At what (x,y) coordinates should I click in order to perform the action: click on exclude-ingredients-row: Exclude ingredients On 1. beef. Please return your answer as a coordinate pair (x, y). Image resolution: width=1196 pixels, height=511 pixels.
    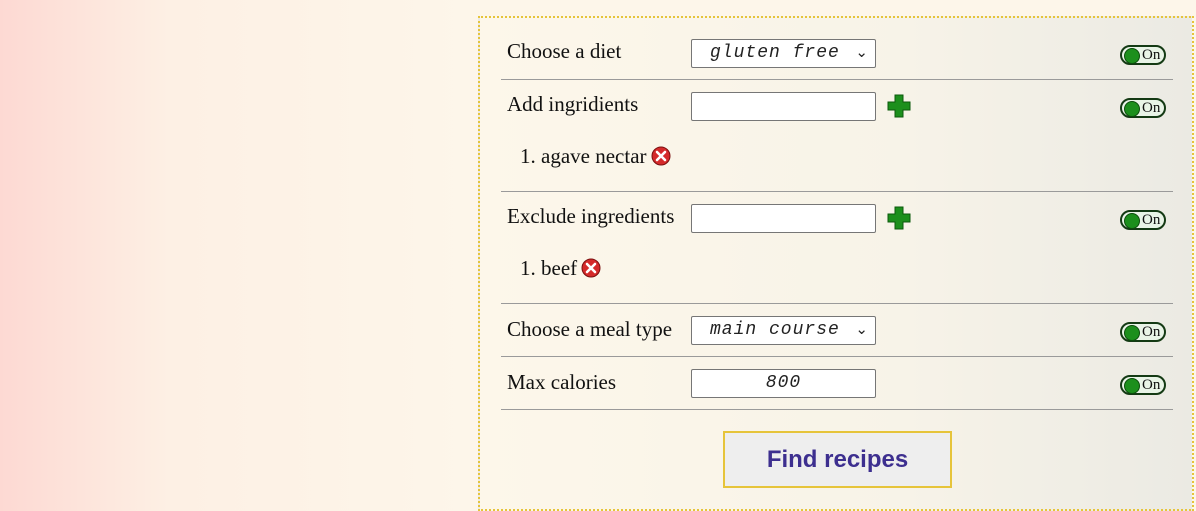
    Looking at the image, I should click on (837, 247).